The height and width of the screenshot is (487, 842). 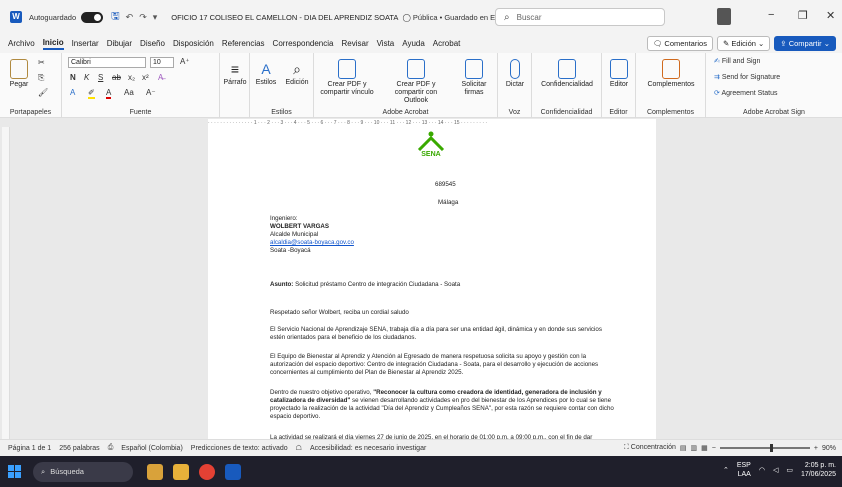 I want to click on group-editor: Editor Editor, so click(x=619, y=85).